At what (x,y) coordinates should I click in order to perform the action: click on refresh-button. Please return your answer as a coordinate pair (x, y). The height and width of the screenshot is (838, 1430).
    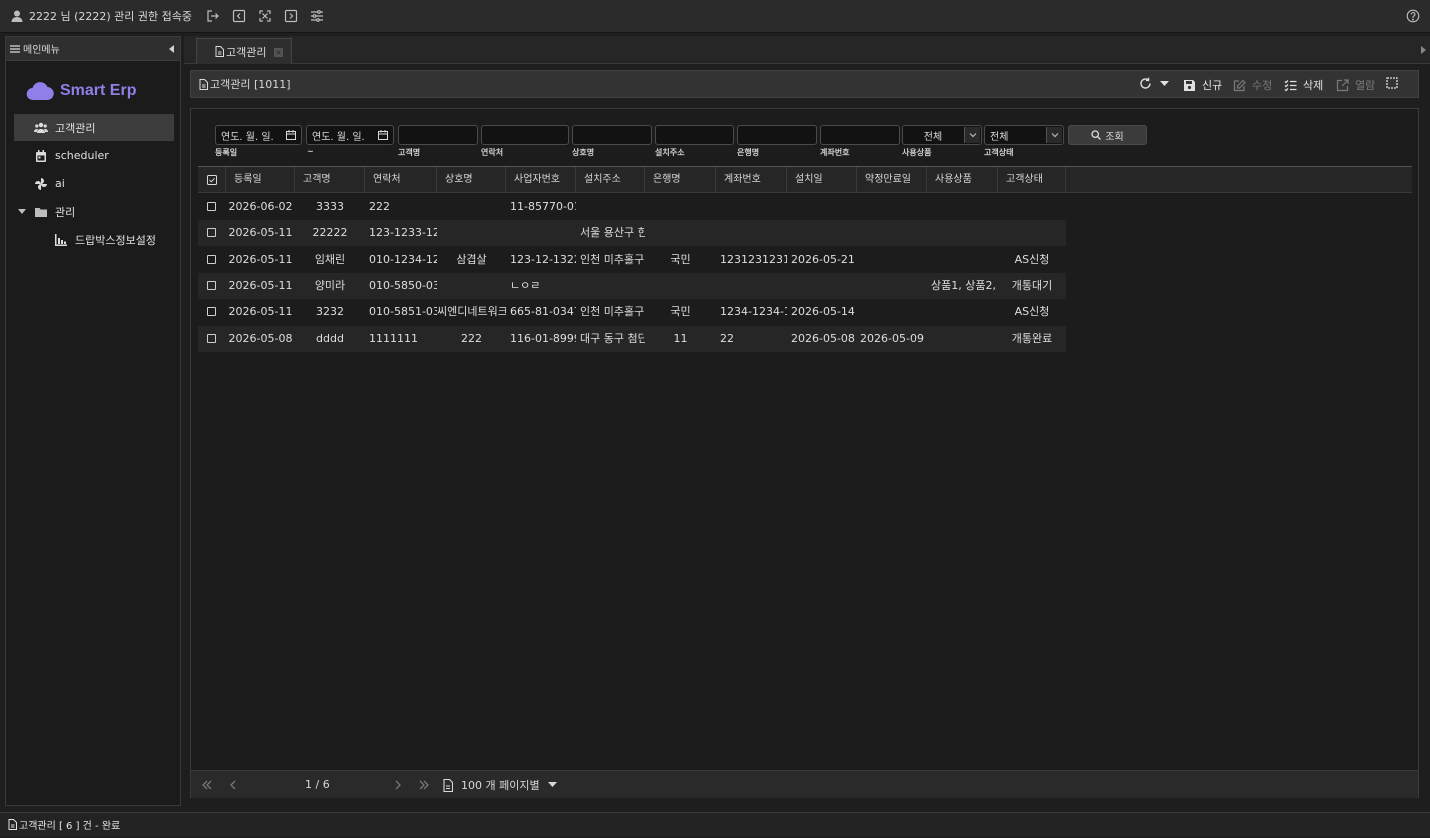
    Looking at the image, I should click on (1154, 83).